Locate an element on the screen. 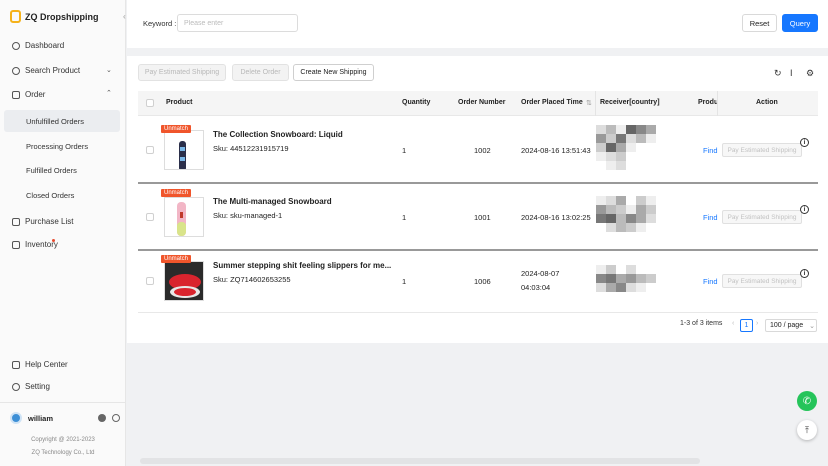 The height and width of the screenshot is (466, 828). sidebar-item-label: Search Product is located at coordinates (53, 70).